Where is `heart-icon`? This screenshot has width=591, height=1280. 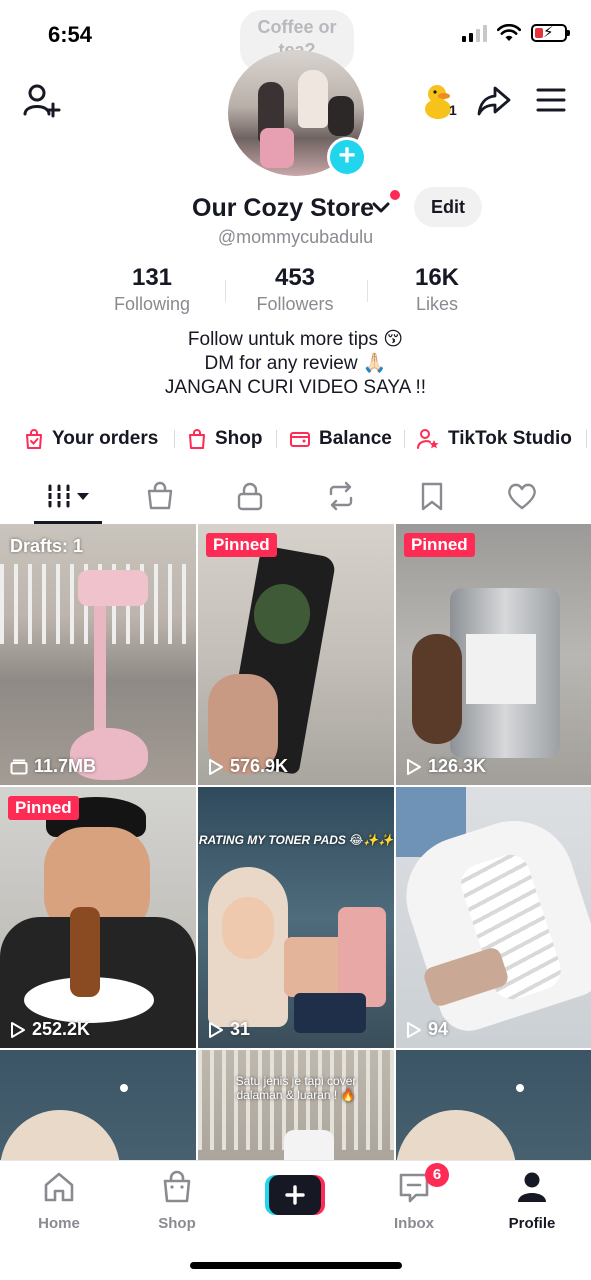
heart-icon is located at coordinates (522, 496).